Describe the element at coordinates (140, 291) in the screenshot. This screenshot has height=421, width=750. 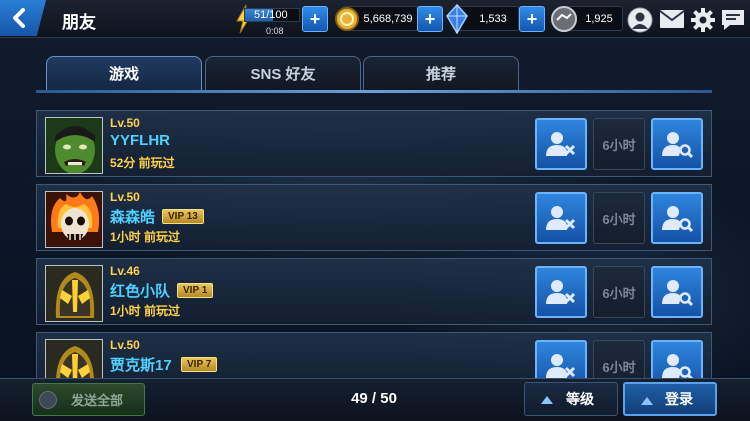
I see `friend-name: 红色小队` at that location.